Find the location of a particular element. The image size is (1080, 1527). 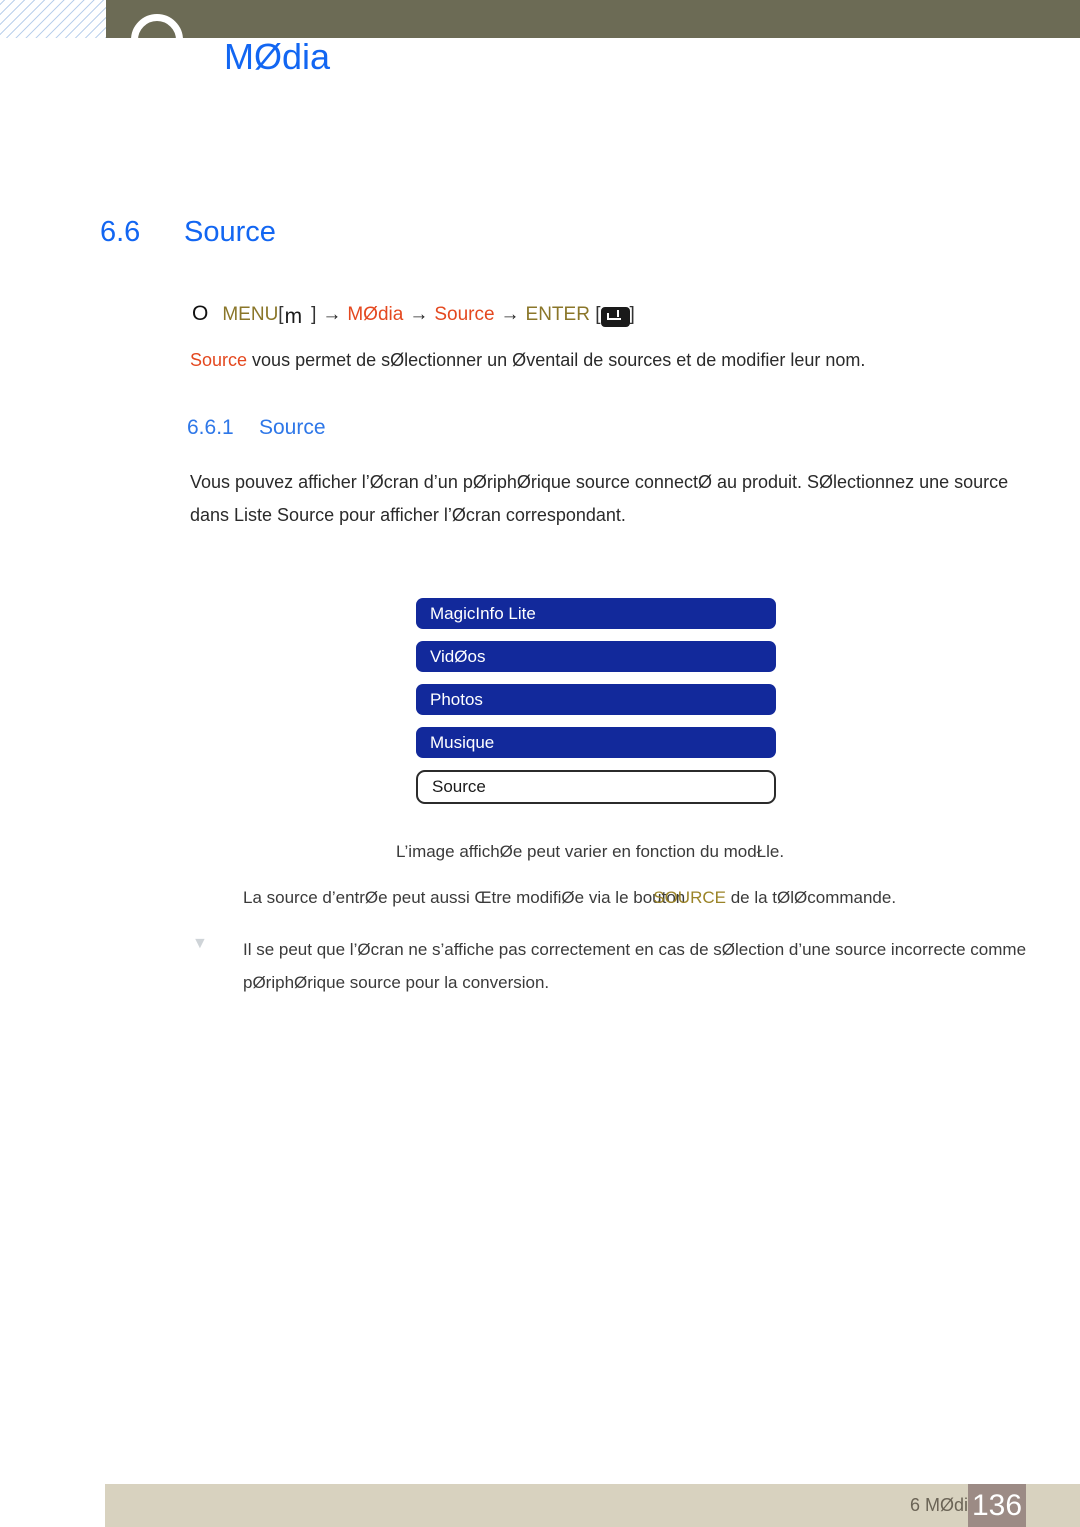

subsection-title: Source is located at coordinates (292, 427).